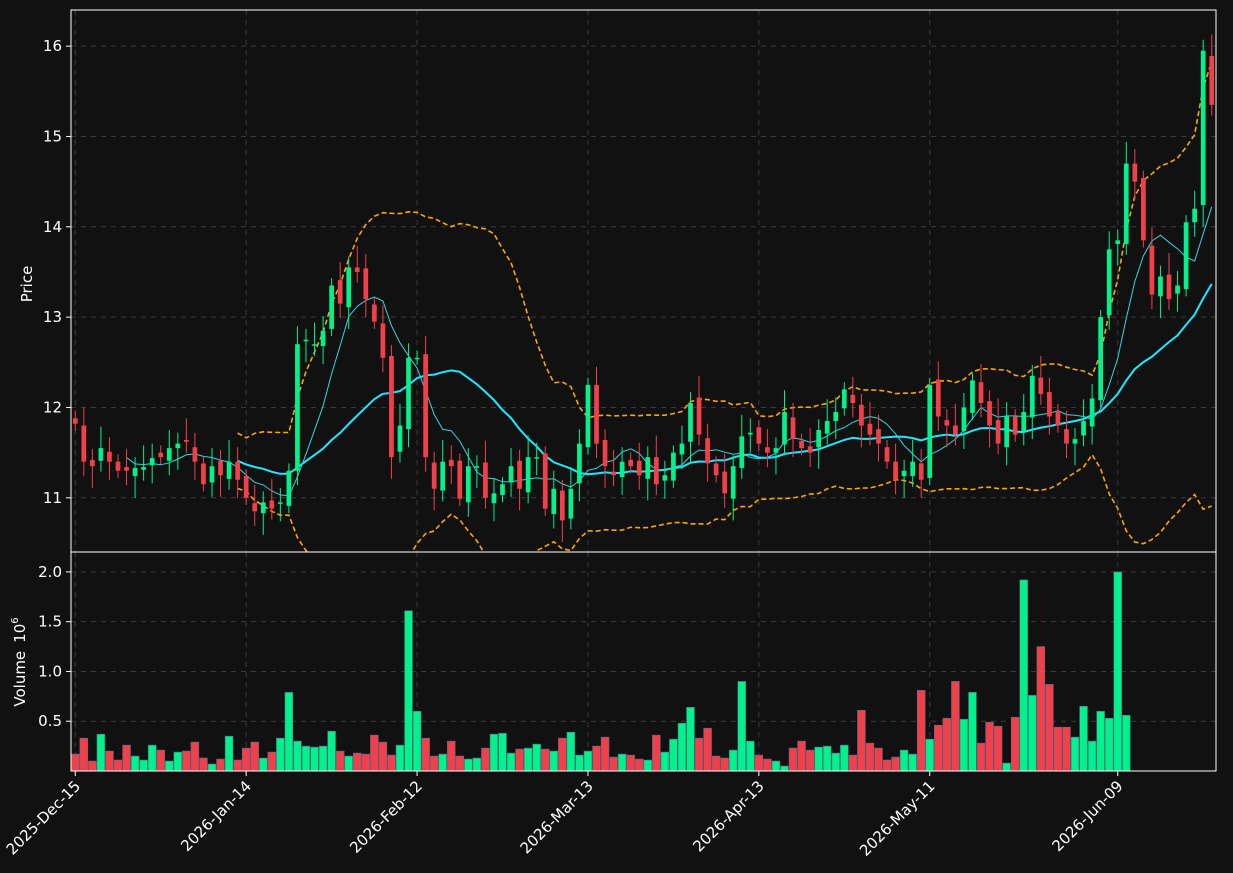 The width and height of the screenshot is (1233, 873). Describe the element at coordinates (897, 818) in the screenshot. I see `x-tick-label: 2026-May-11` at that location.